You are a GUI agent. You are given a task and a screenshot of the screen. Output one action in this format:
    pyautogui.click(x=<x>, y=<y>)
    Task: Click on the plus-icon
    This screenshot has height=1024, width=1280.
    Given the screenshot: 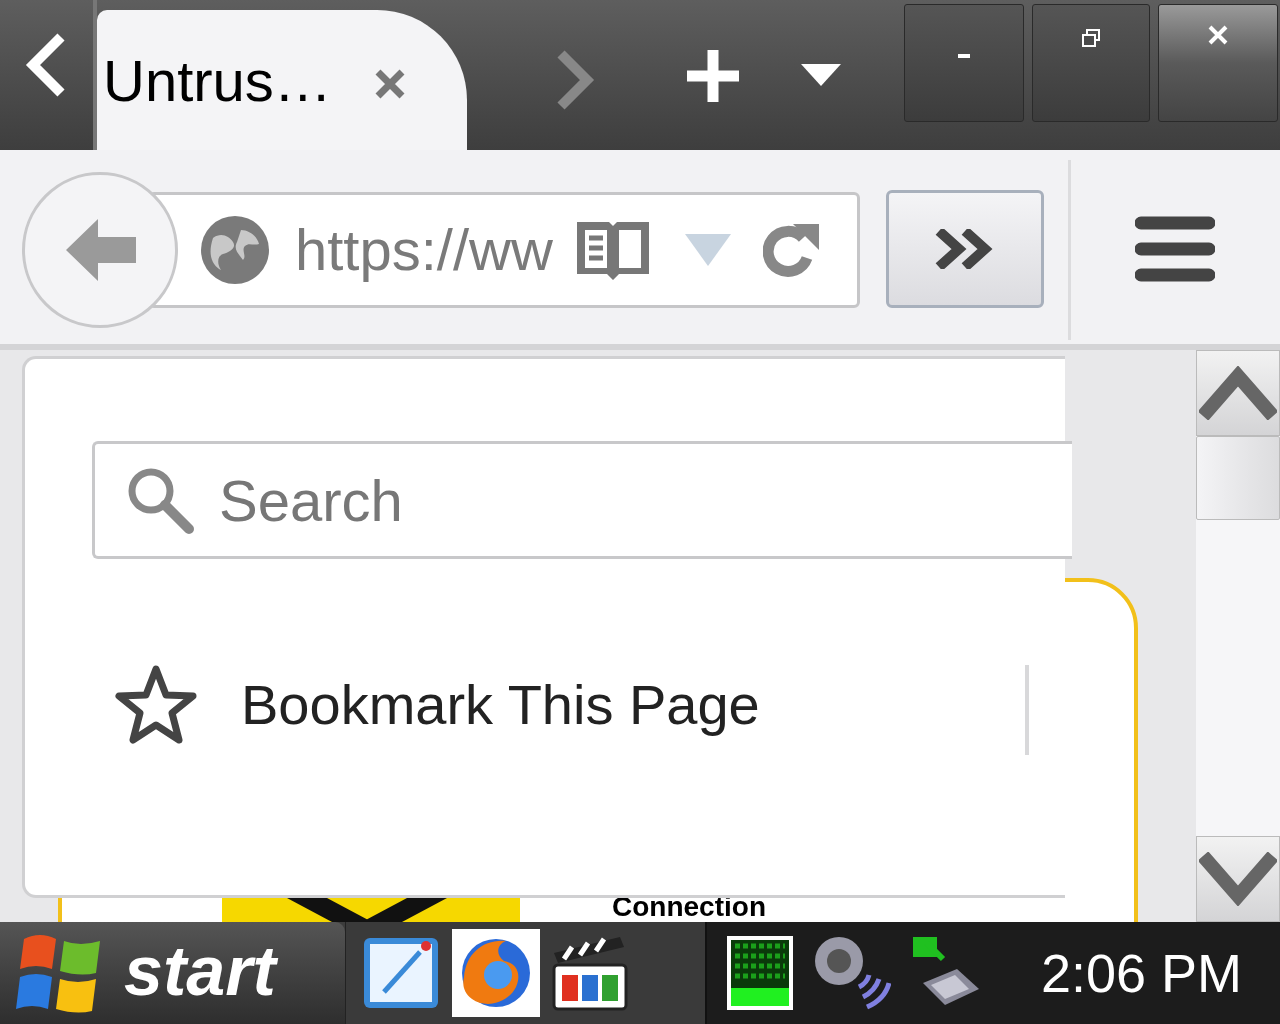 What is the action you would take?
    pyautogui.click(x=713, y=76)
    